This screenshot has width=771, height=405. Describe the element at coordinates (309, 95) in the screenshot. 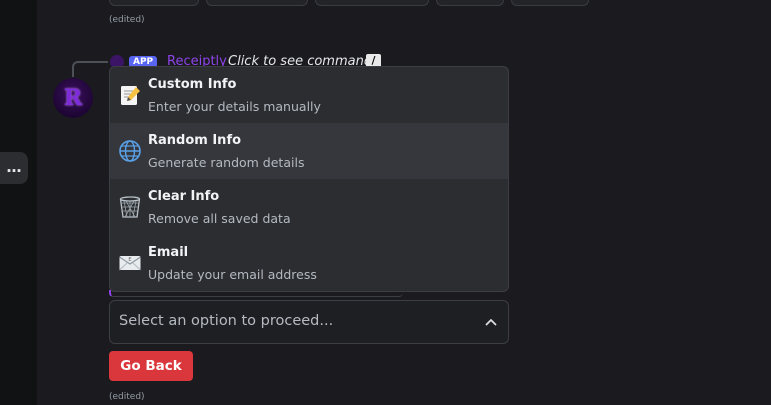

I see `option-custom-info: Custom Info Enter your details manually` at that location.